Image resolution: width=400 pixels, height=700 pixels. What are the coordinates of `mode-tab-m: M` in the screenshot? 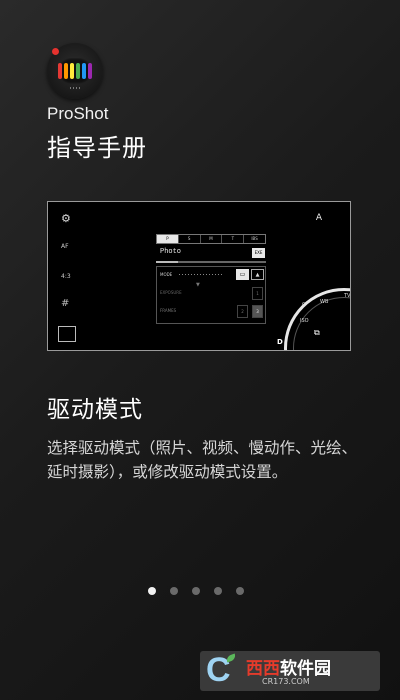 It's located at (212, 239).